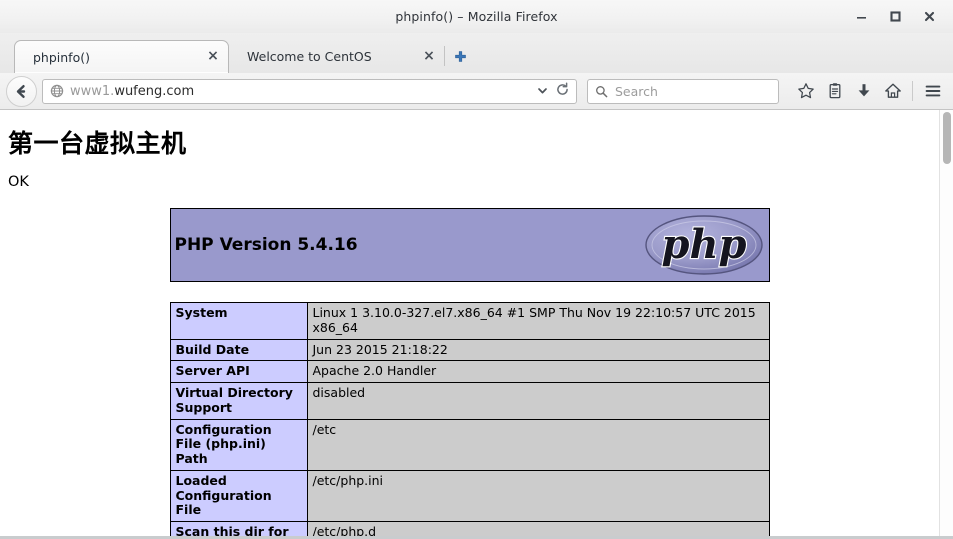 The width and height of the screenshot is (953, 539). I want to click on tab-label: Welcome to CentOS, so click(309, 56).